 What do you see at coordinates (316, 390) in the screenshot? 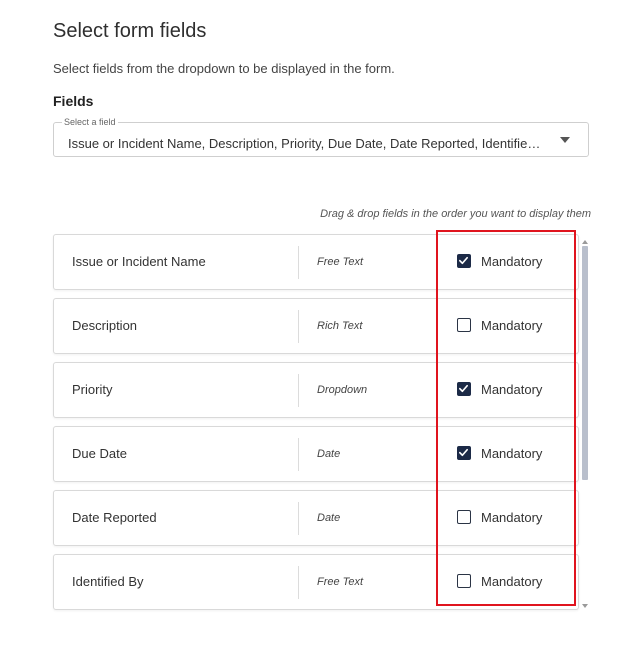
I see `field-row: Priority Dropdown Mandatory` at bounding box center [316, 390].